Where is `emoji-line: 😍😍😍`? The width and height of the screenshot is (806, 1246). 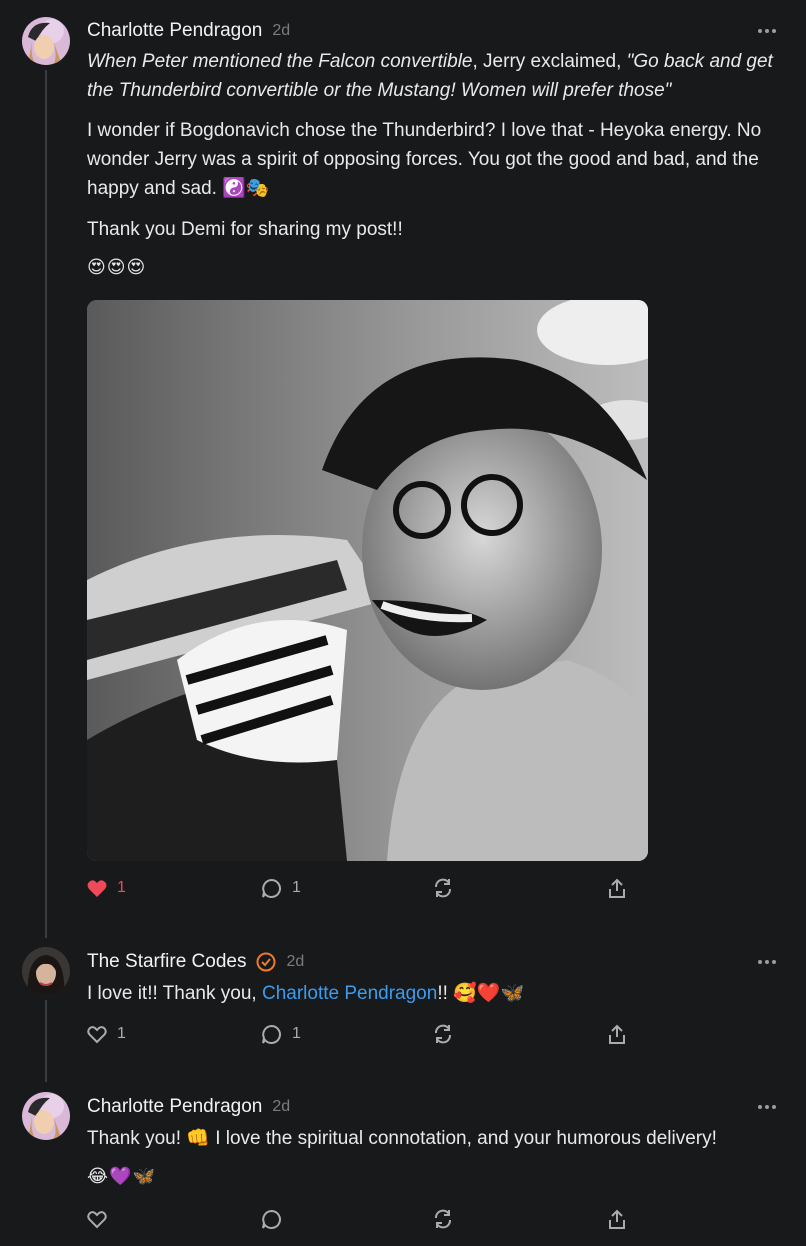
emoji-line: 😍😍😍 is located at coordinates (117, 267).